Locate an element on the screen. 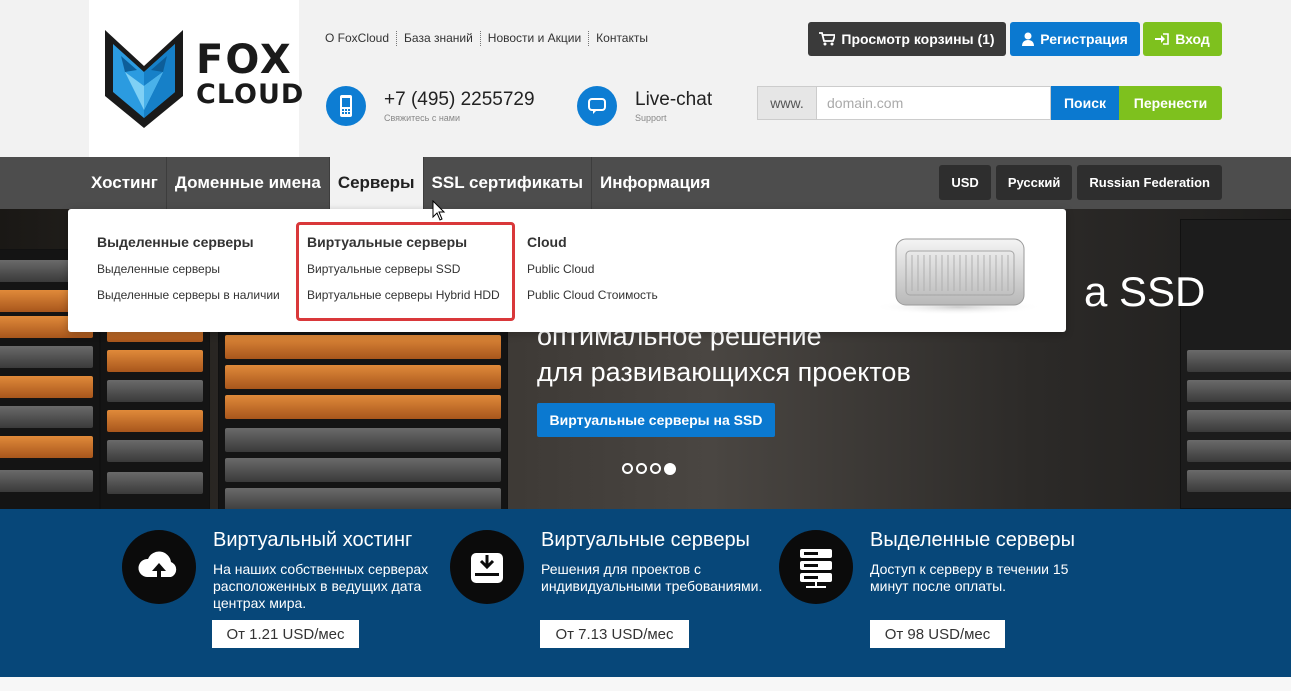  dropdown-heading-cloud: Cloud is located at coordinates (592, 242).